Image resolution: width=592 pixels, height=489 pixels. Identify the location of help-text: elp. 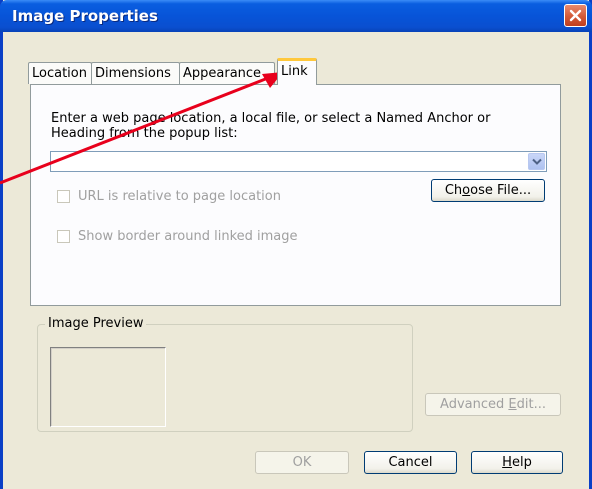
(521, 462).